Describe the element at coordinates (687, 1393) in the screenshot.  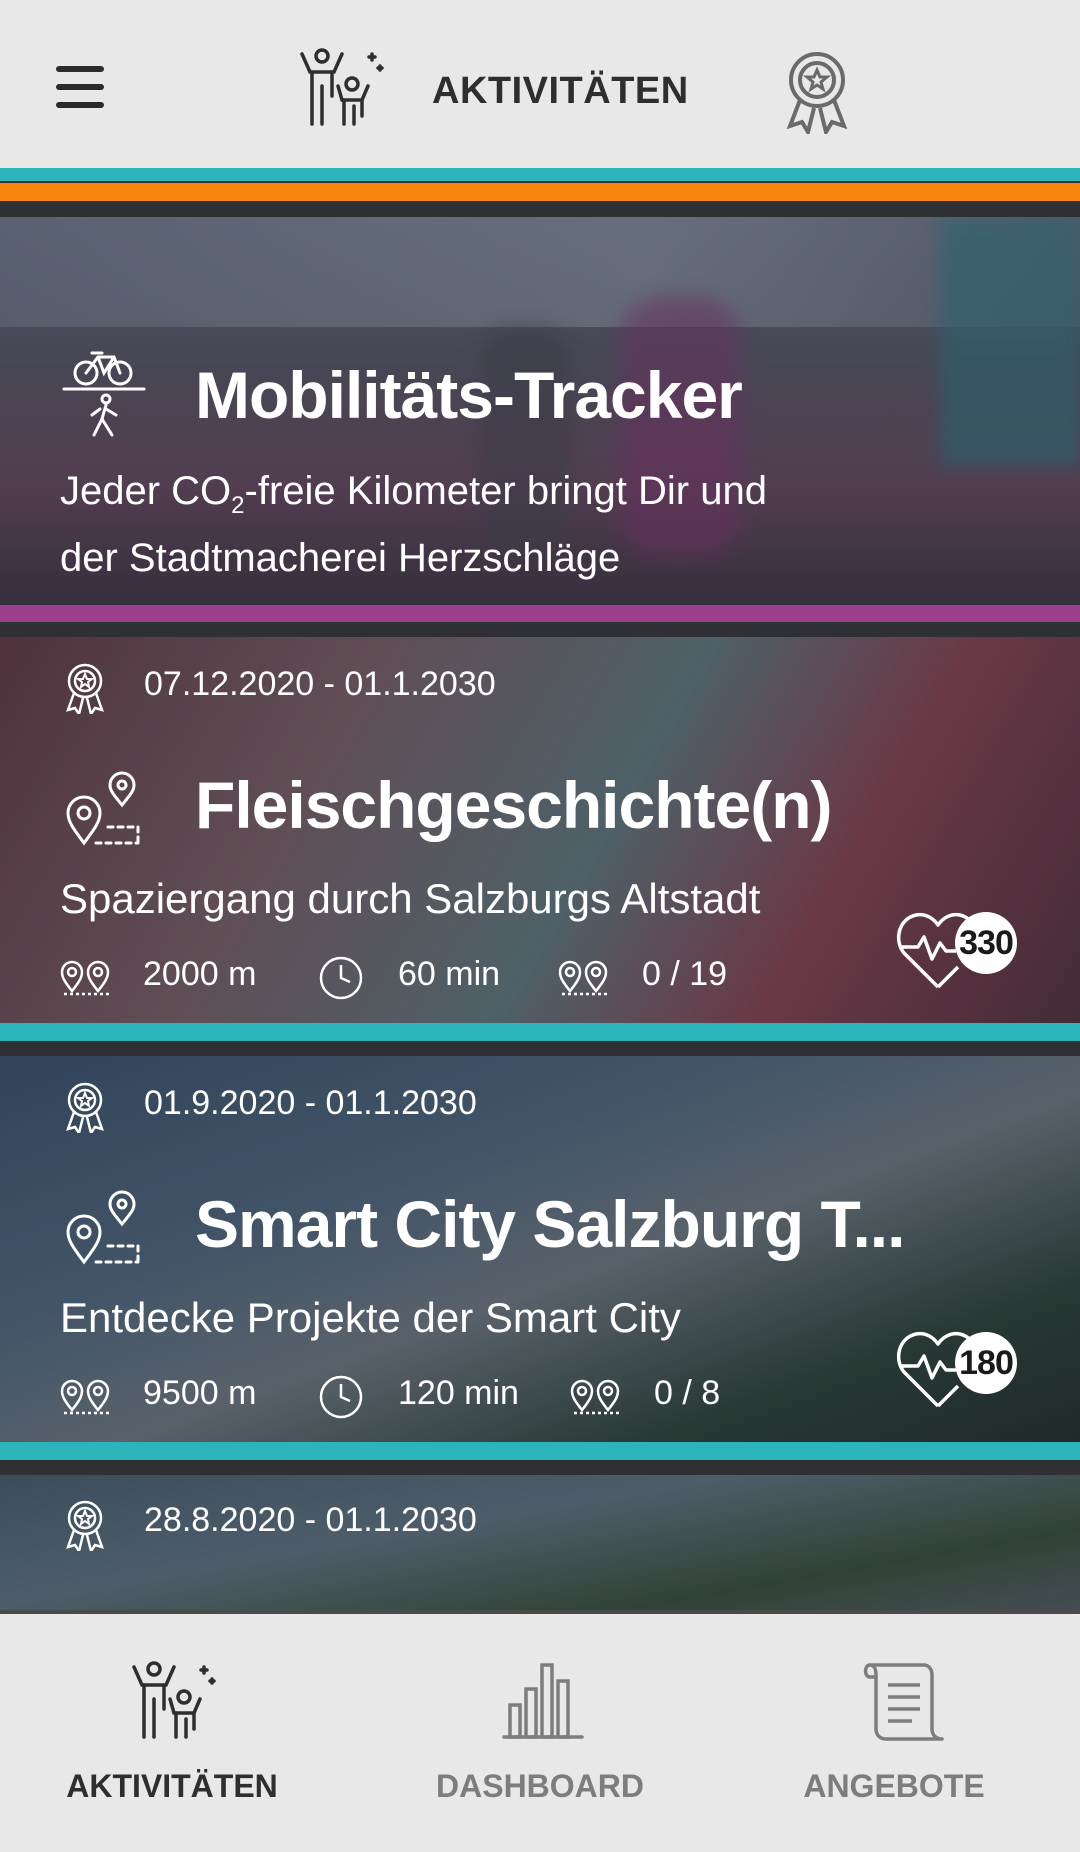
I see `progress-value: 0 / 8` at that location.